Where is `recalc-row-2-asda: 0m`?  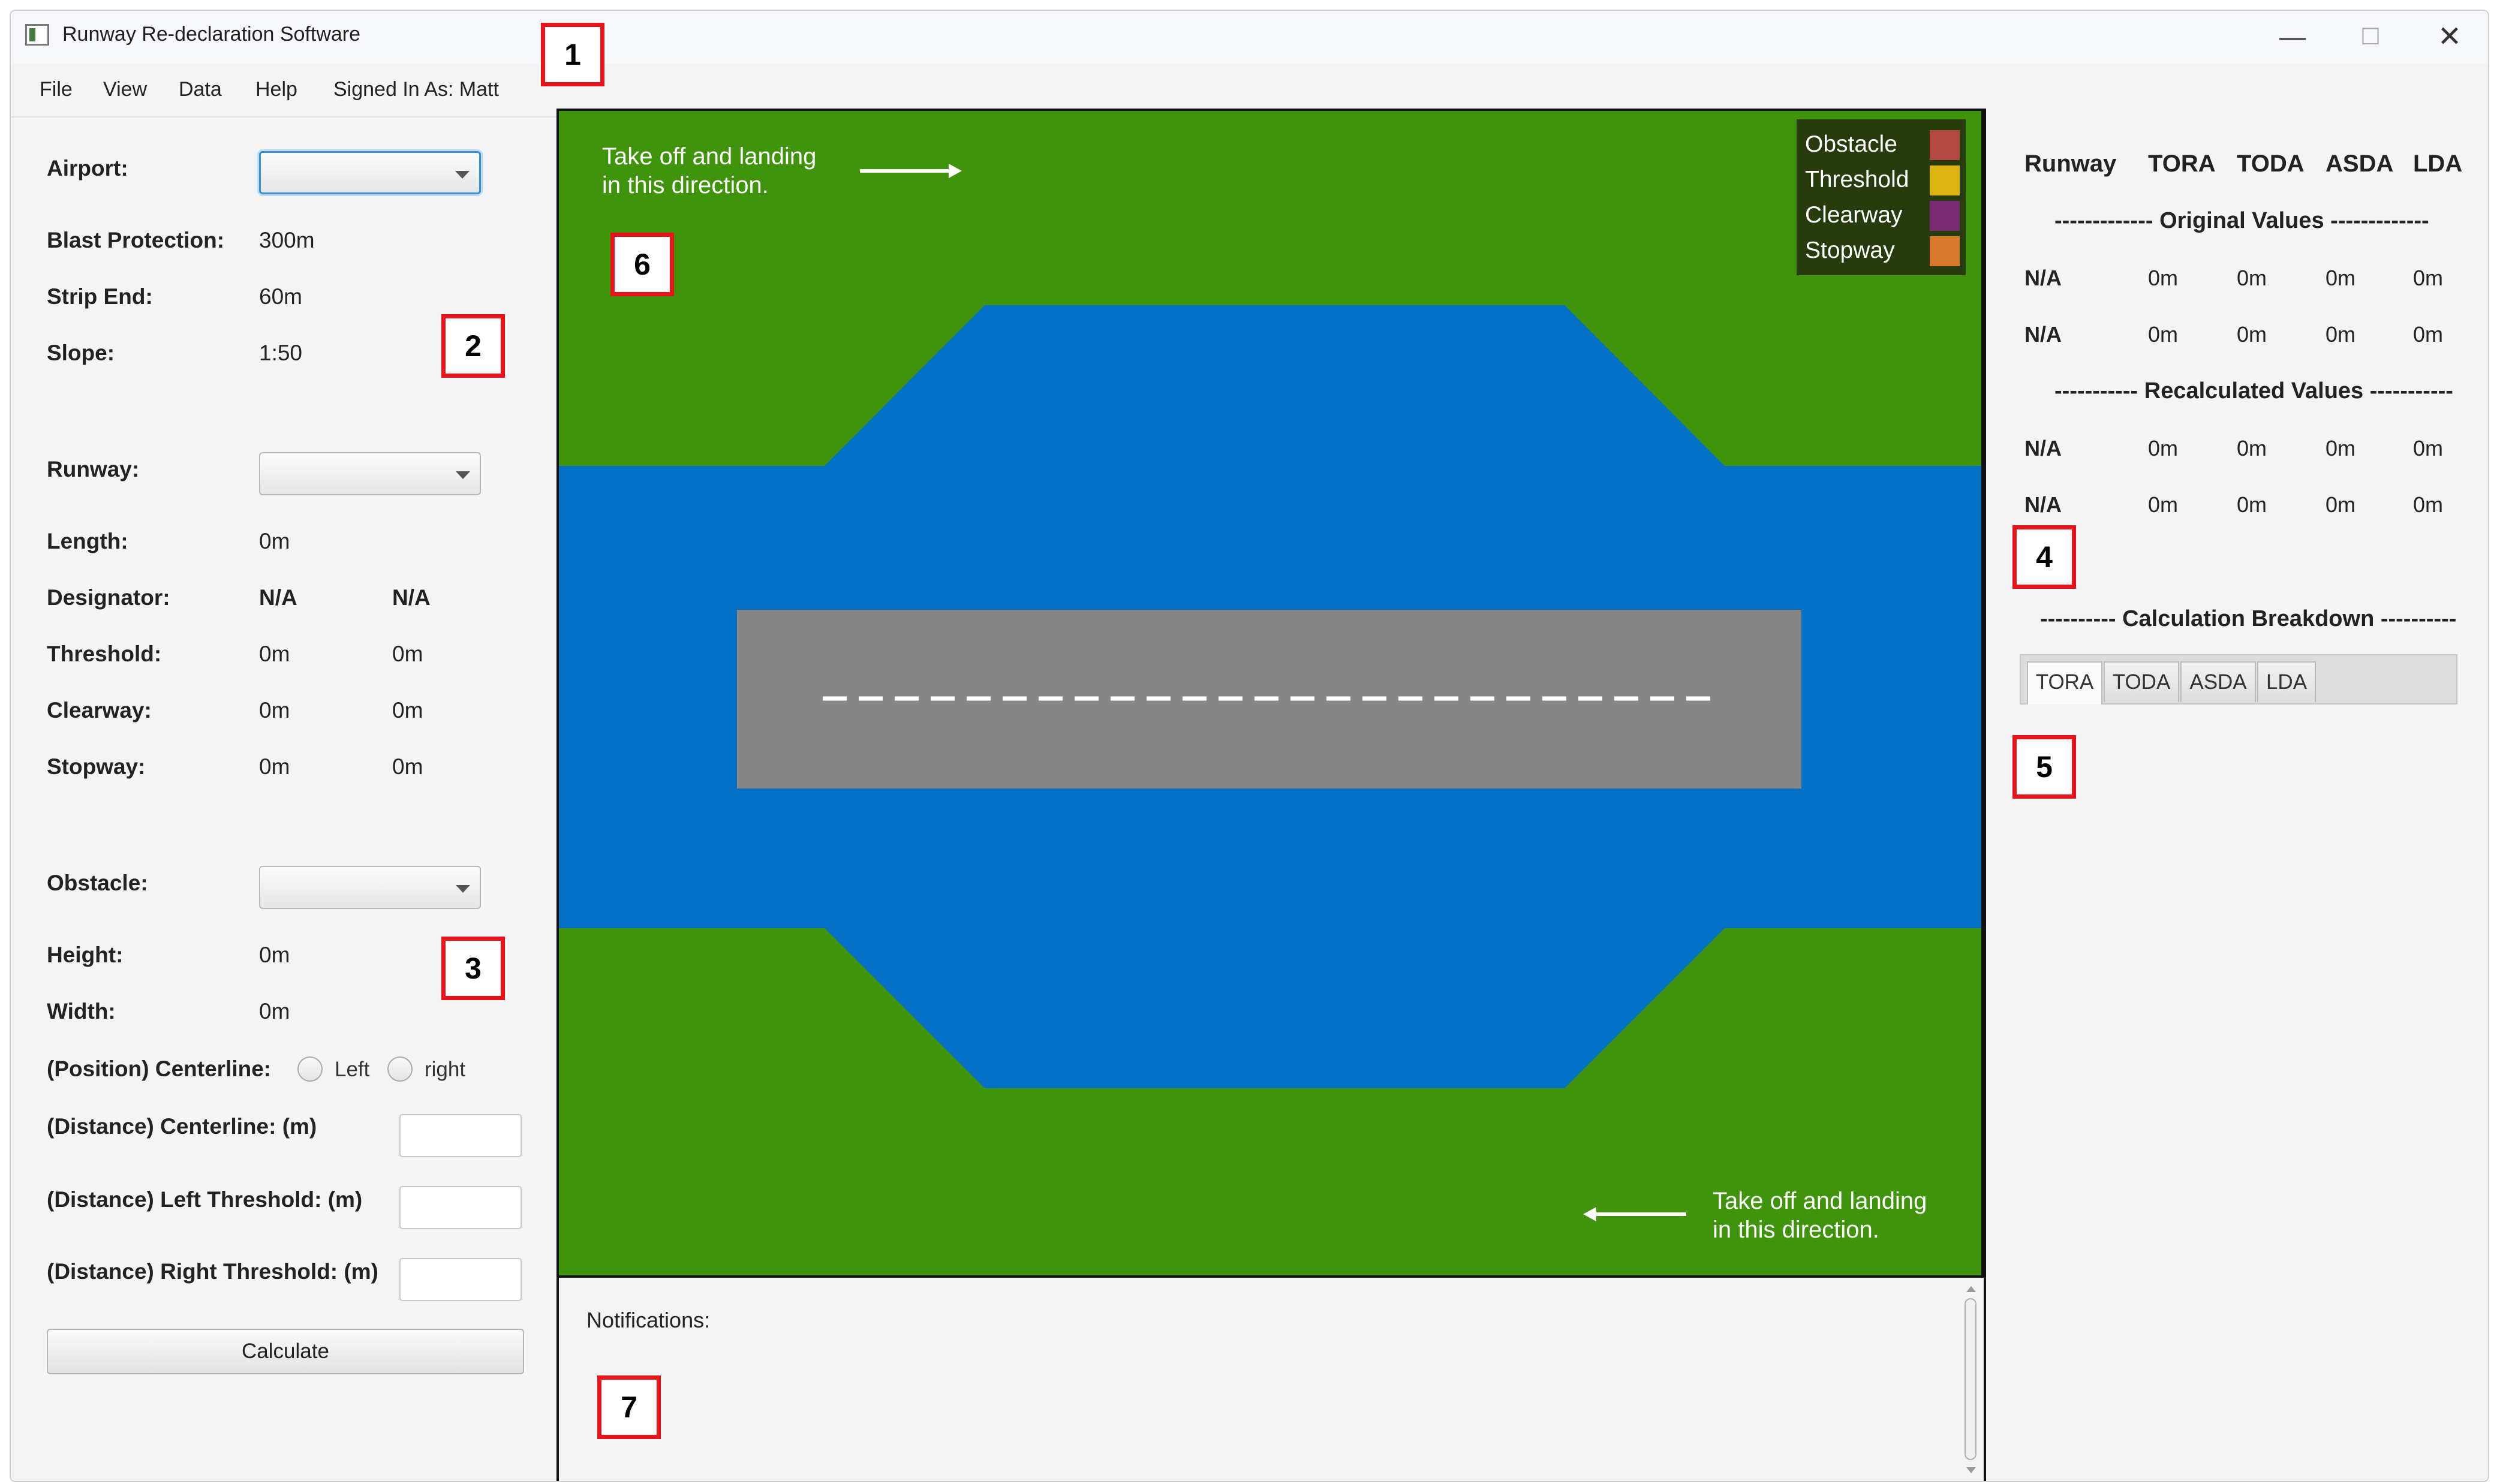 recalc-row-2-asda: 0m is located at coordinates (2341, 504).